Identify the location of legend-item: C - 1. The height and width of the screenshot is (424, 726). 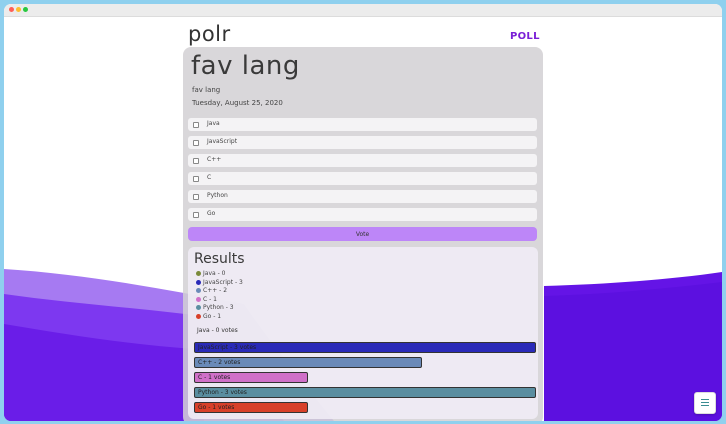
(206, 299).